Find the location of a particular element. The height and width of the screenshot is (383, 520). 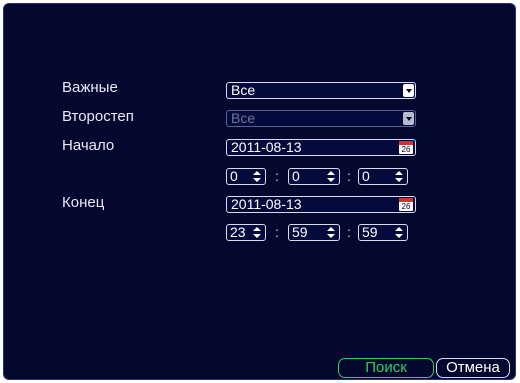

secondary-label: Второстеп is located at coordinates (98, 116).